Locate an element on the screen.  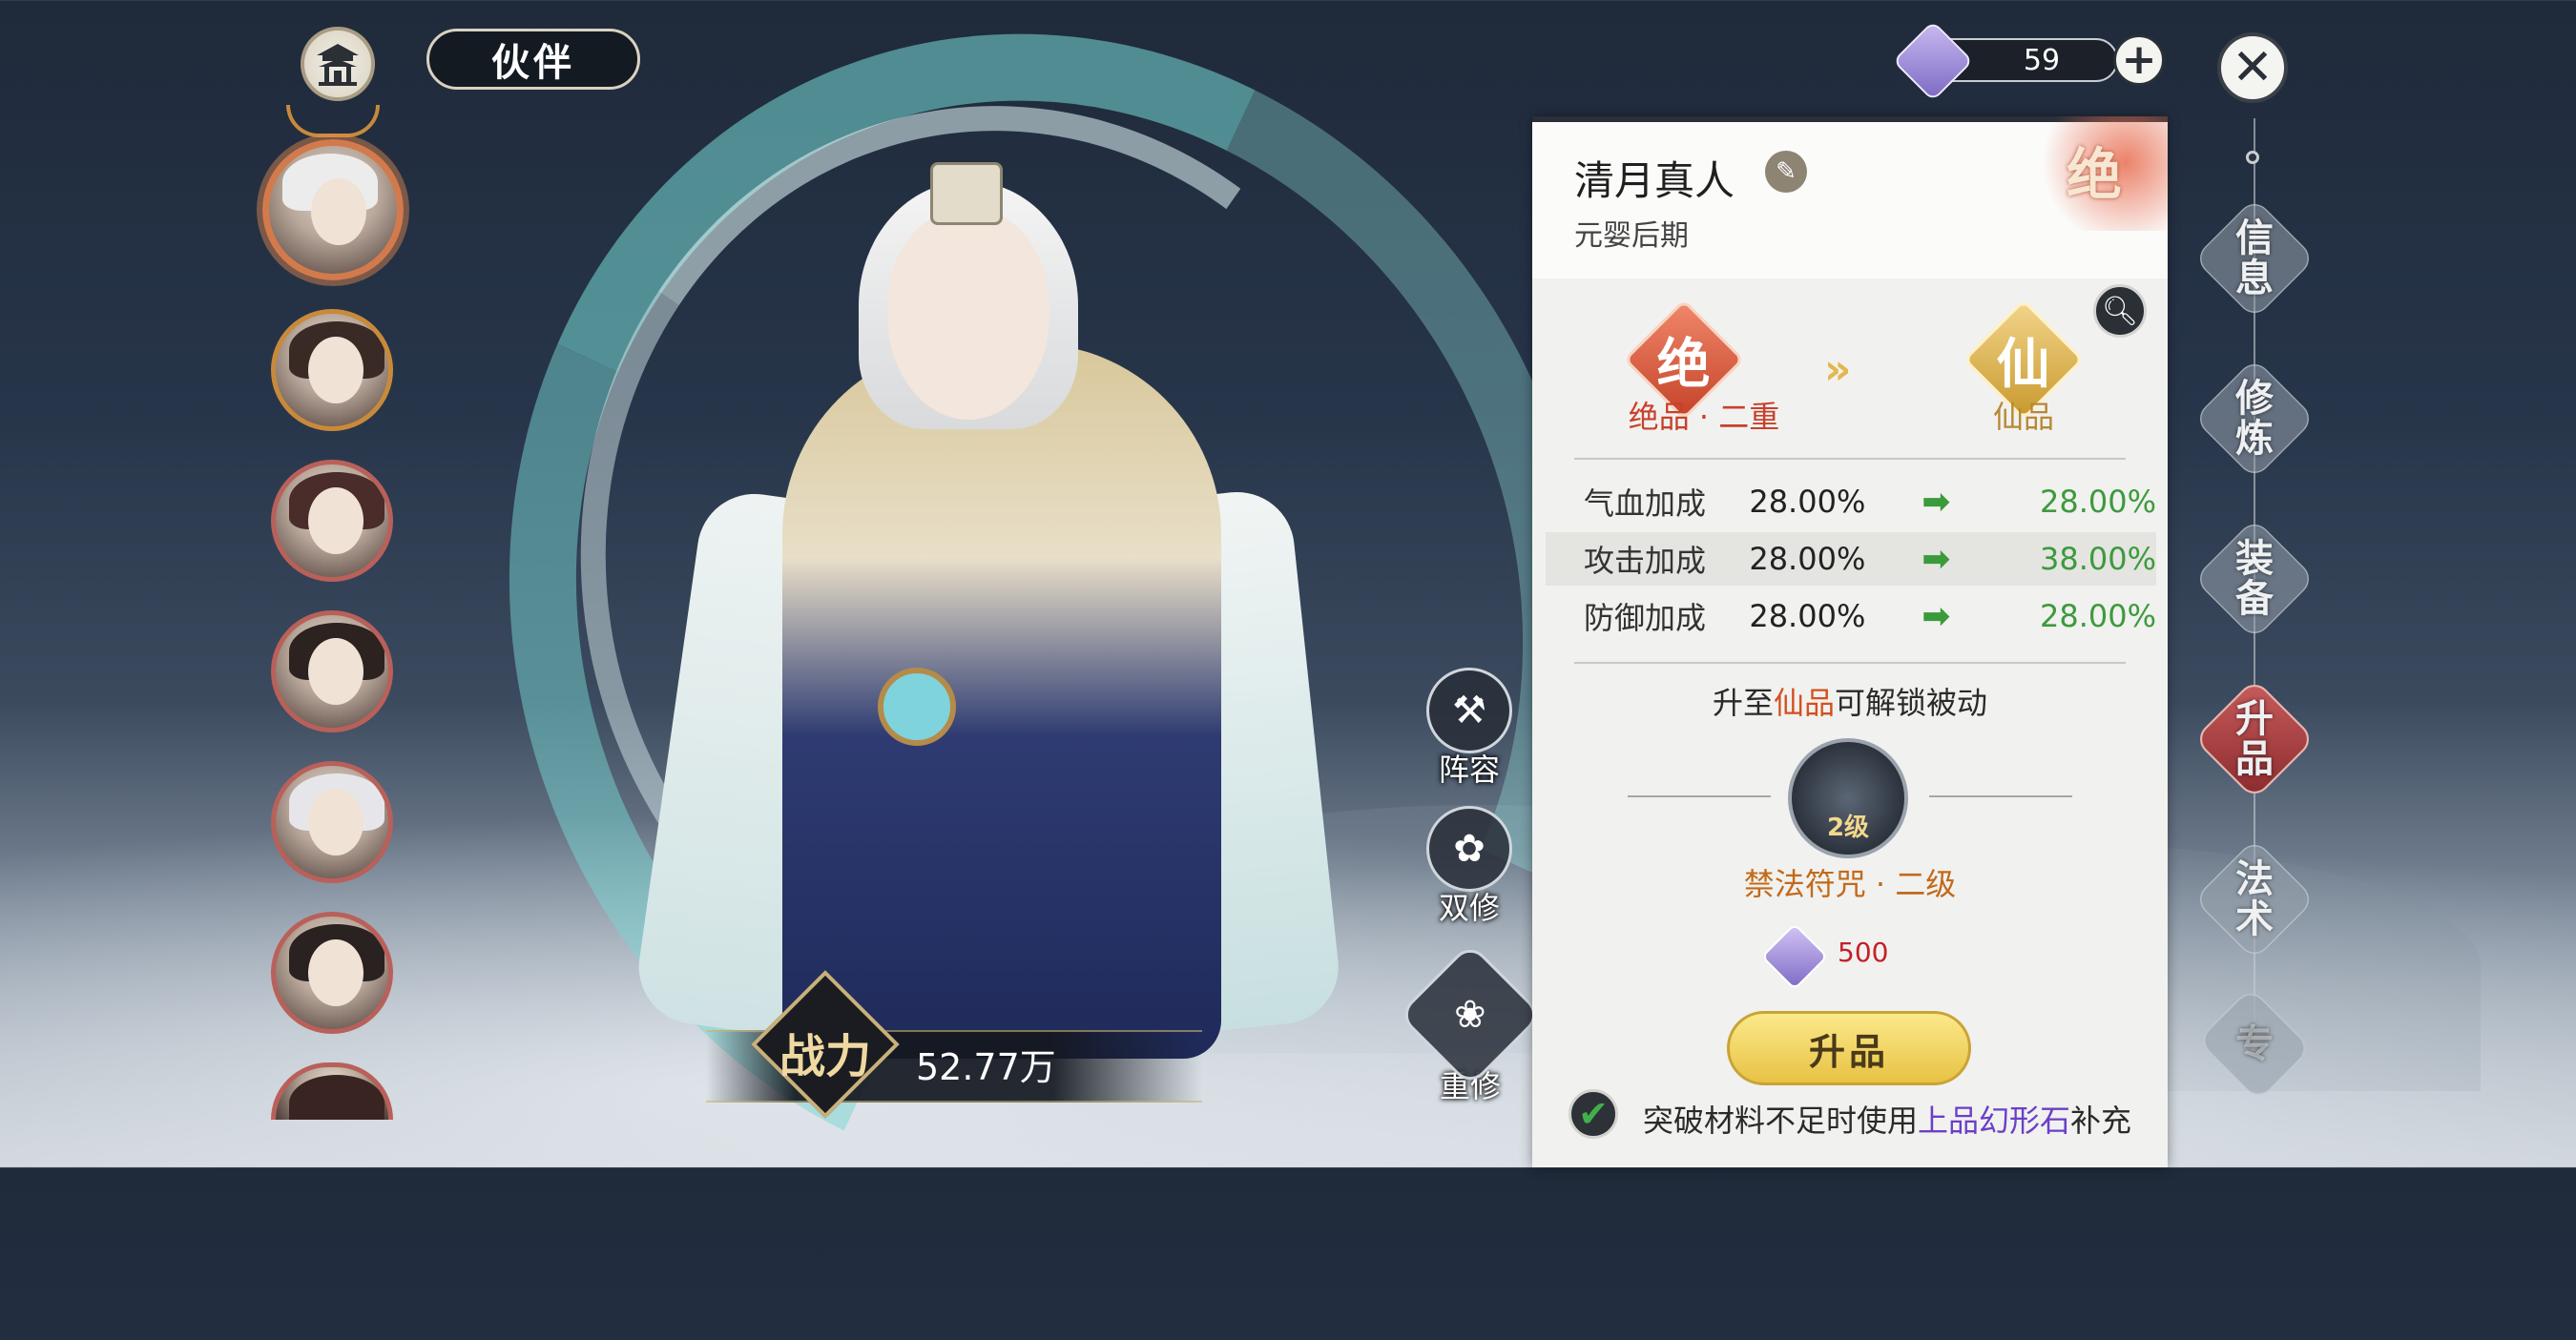
close-icon: ✕ is located at coordinates (2253, 67).